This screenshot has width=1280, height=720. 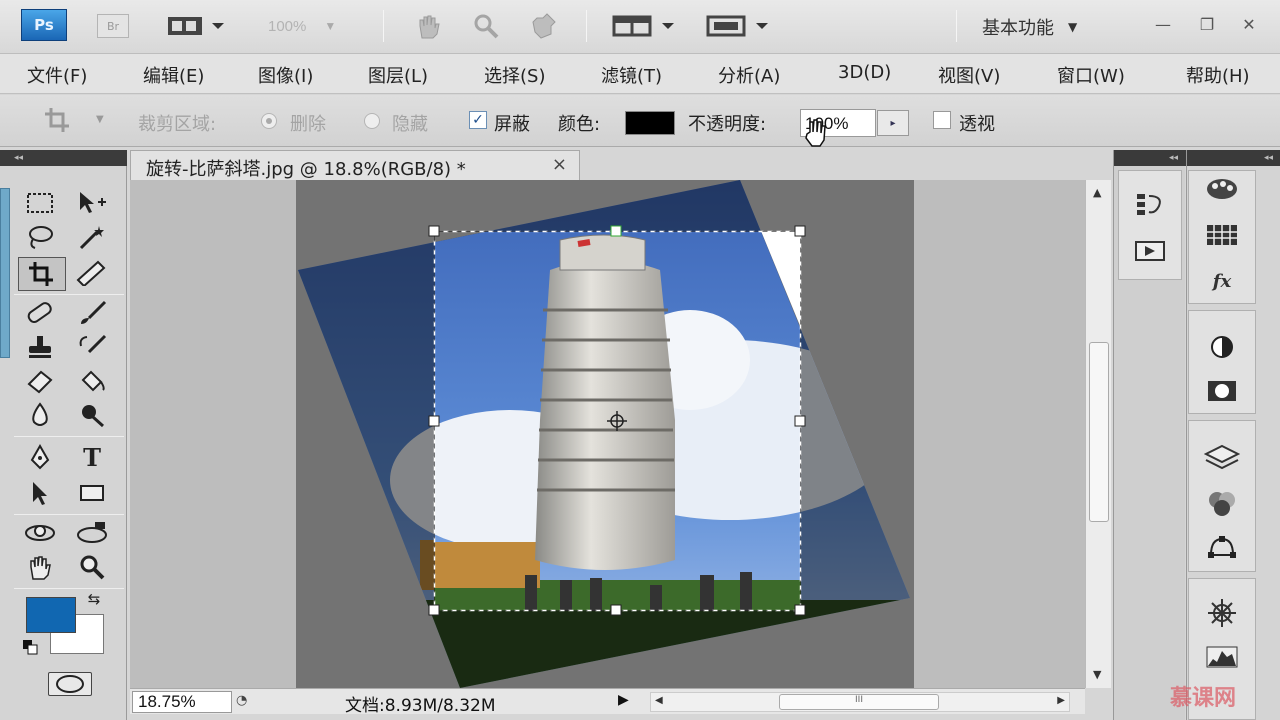 I want to click on workspace-switcher: 基本功能 ▼, so click(x=1029, y=27).